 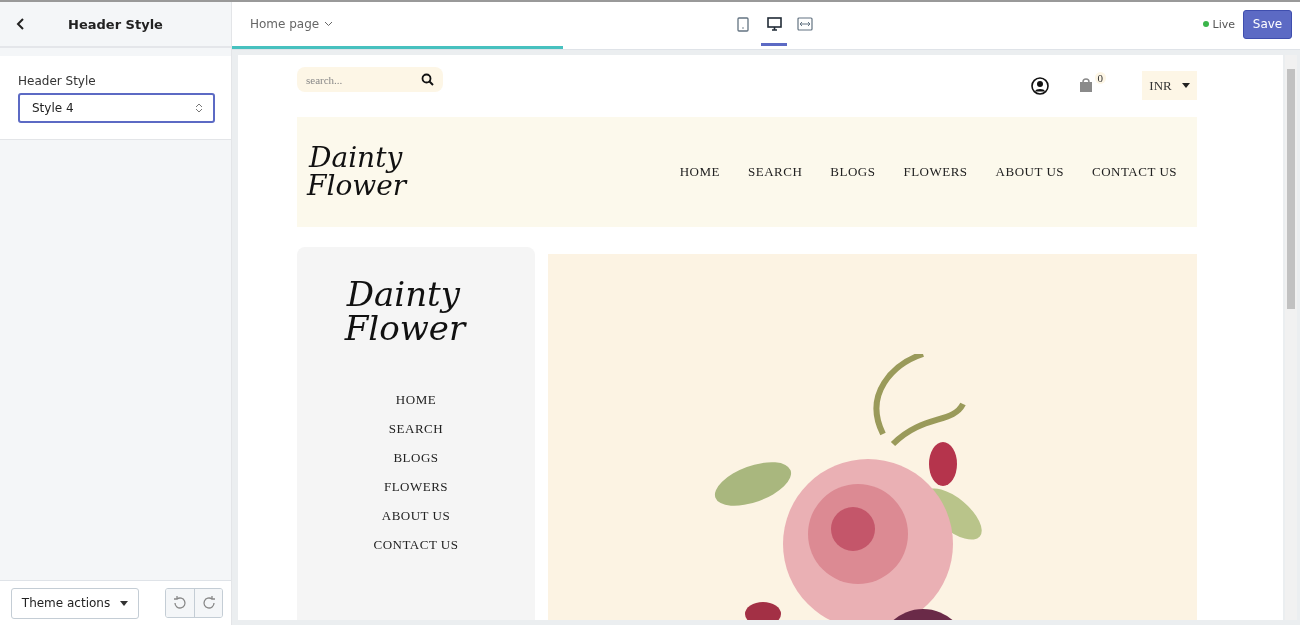 What do you see at coordinates (75, 603) in the screenshot?
I see `theme-actions-button: Theme actions` at bounding box center [75, 603].